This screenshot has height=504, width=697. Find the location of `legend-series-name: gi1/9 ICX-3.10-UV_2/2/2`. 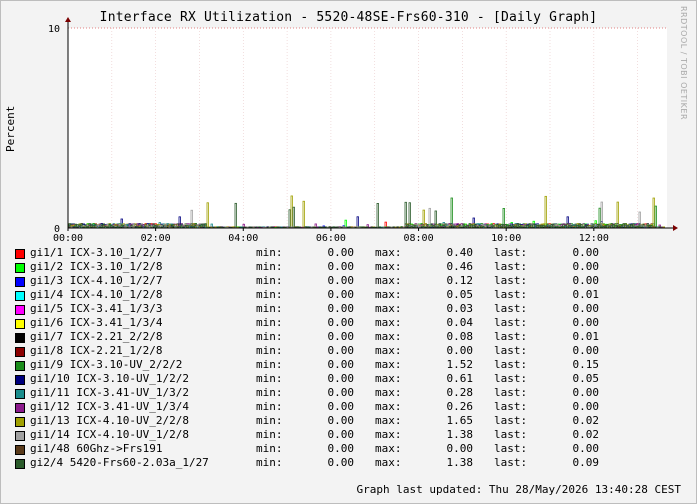

legend-series-name: gi1/9 ICX-3.10-UV_2/2/2 is located at coordinates (106, 364).